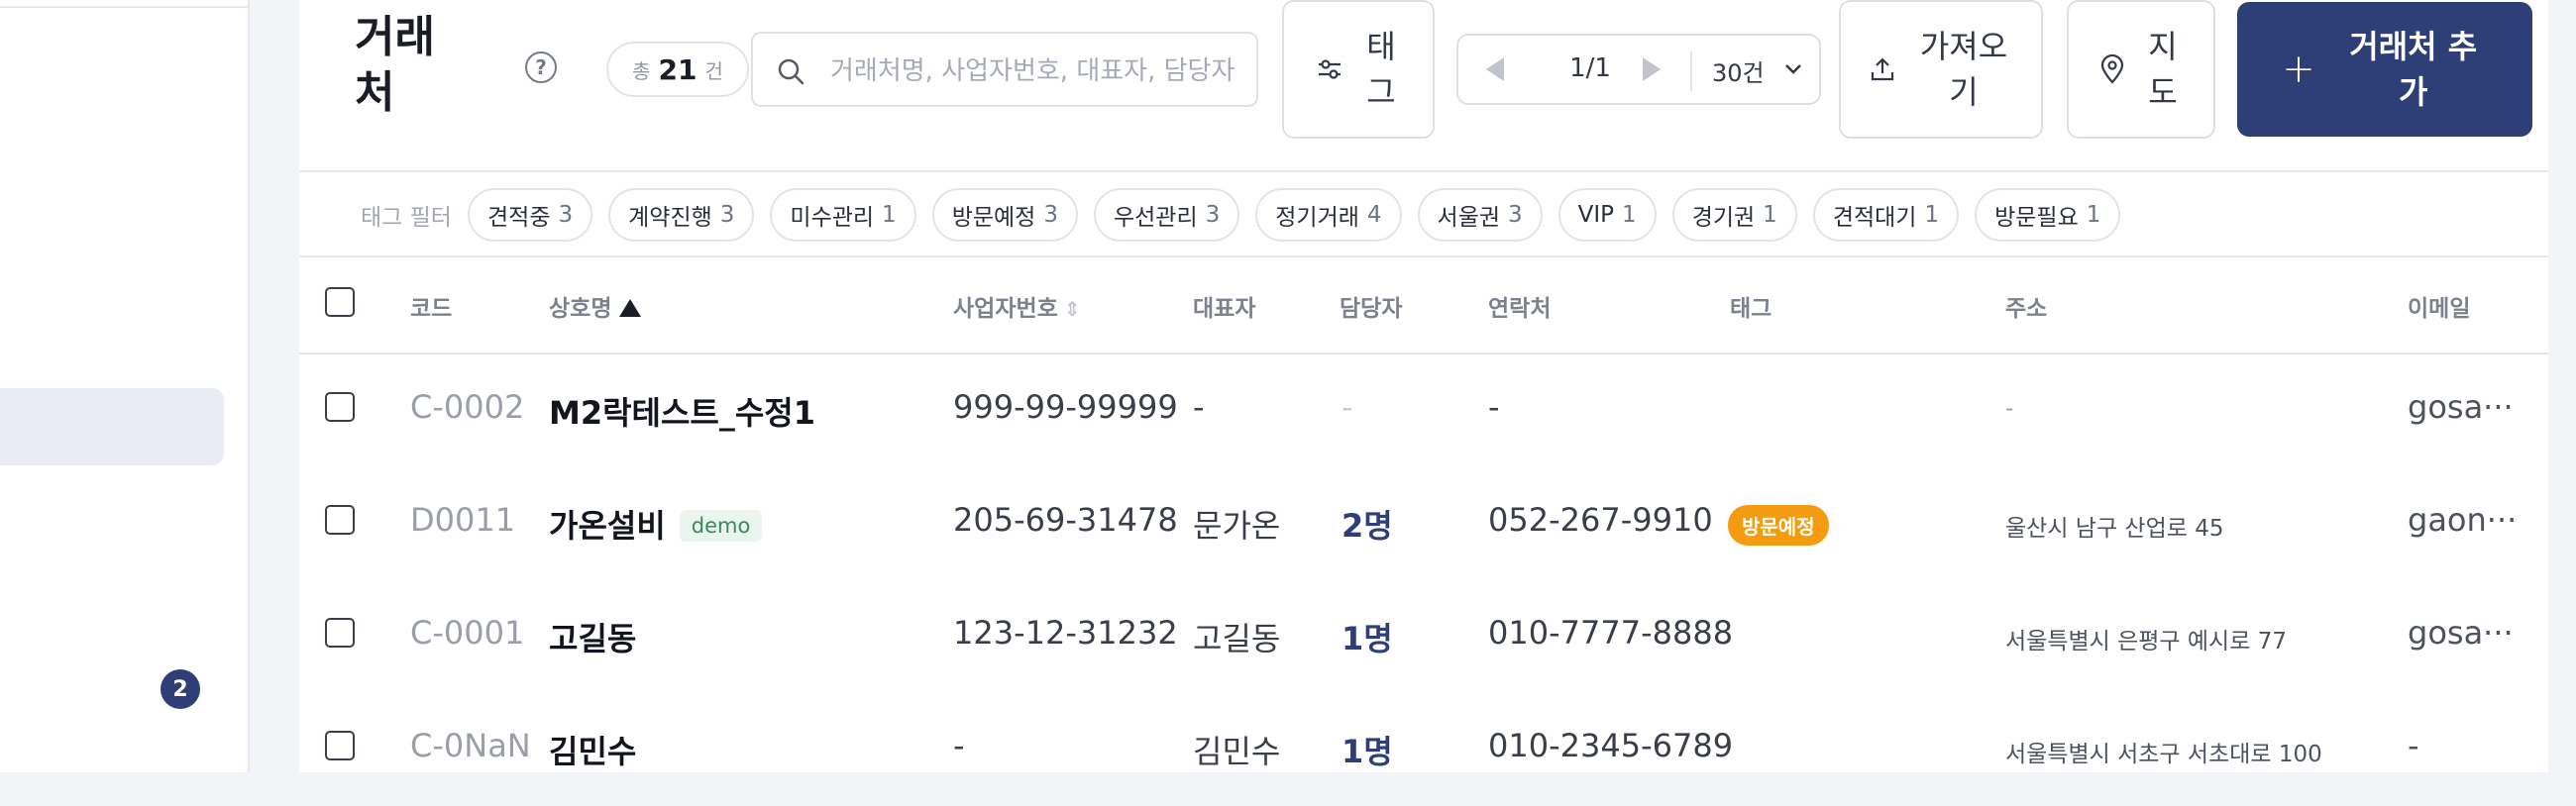 The image size is (2576, 806). Describe the element at coordinates (1237, 526) in the screenshot. I see `cell-ceo: 문가온` at that location.